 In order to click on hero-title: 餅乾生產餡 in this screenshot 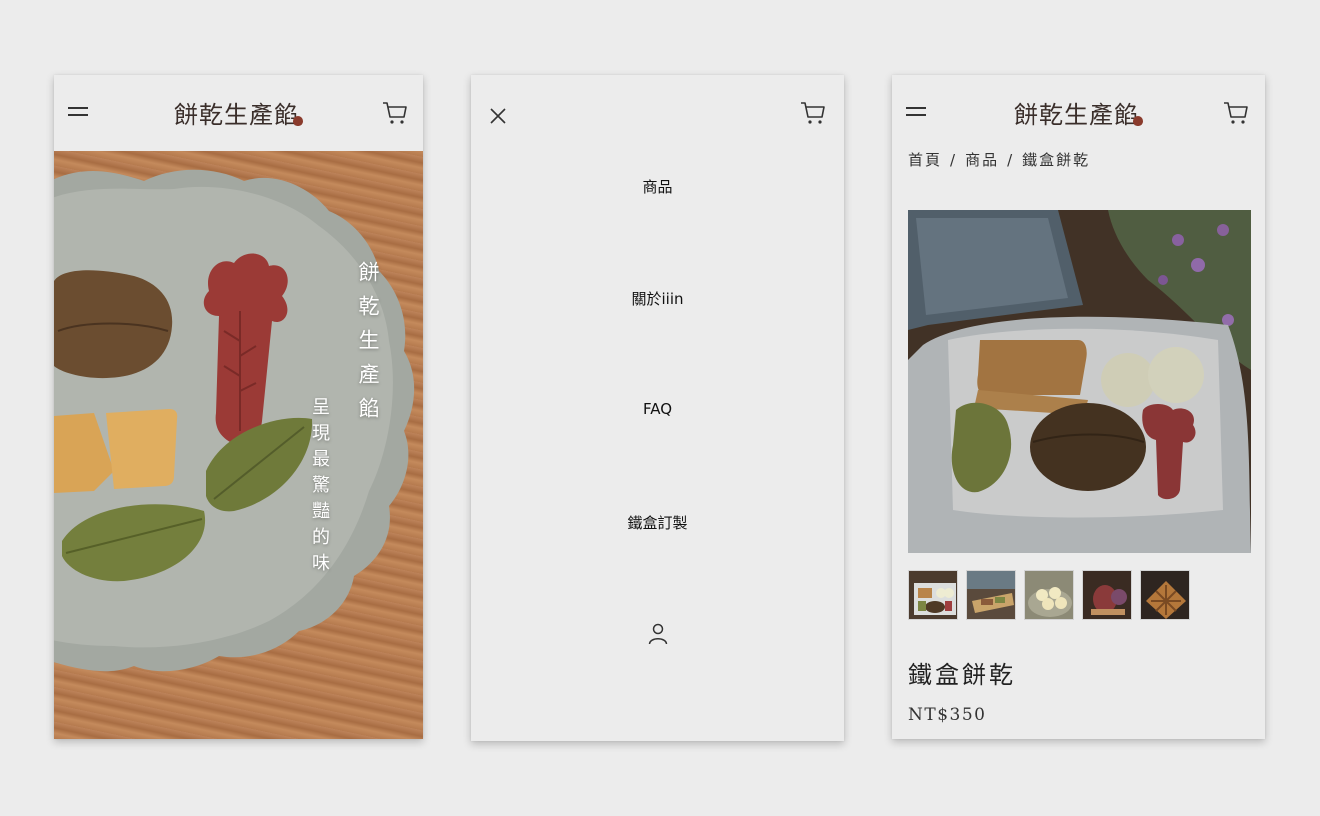, I will do `click(368, 346)`.